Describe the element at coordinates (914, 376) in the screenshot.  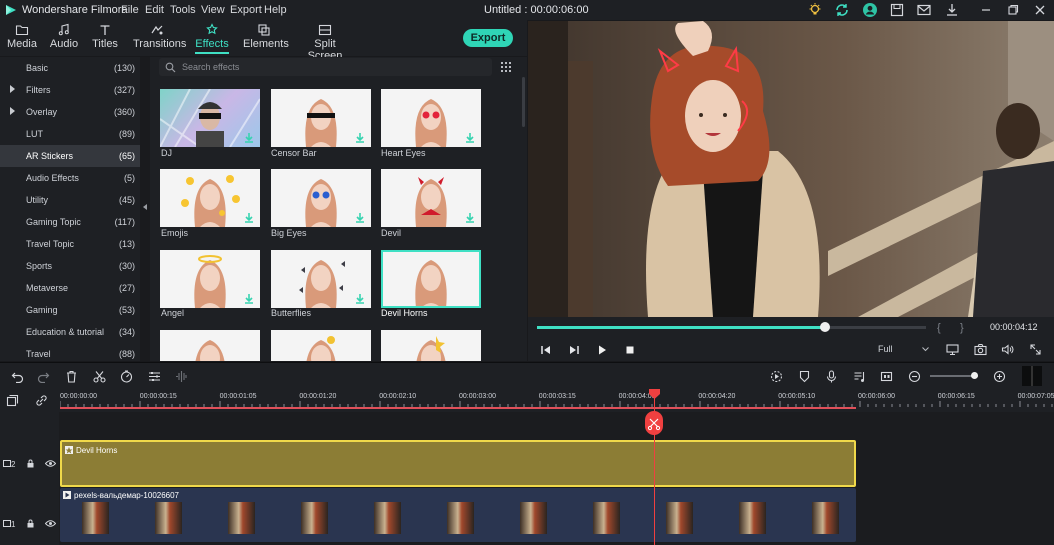
I see `zoom-out-icon` at that location.